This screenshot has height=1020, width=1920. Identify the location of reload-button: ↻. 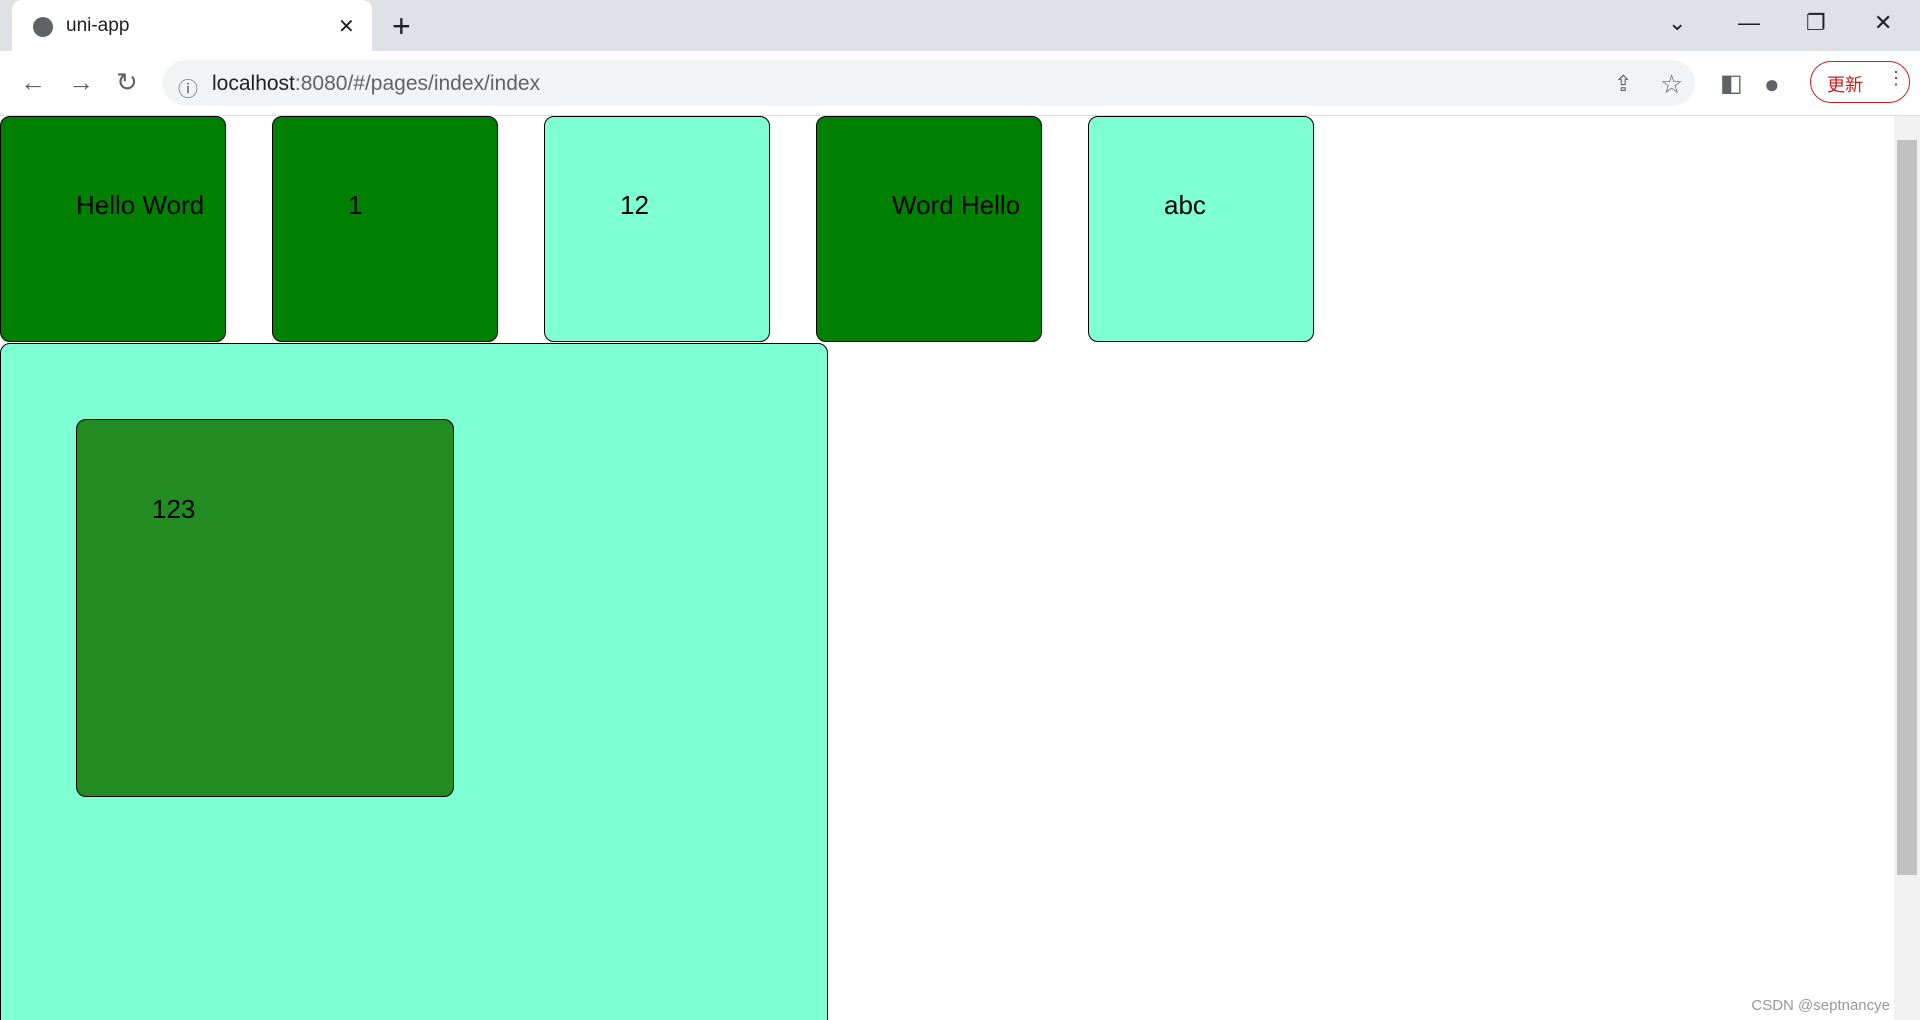
(127, 82).